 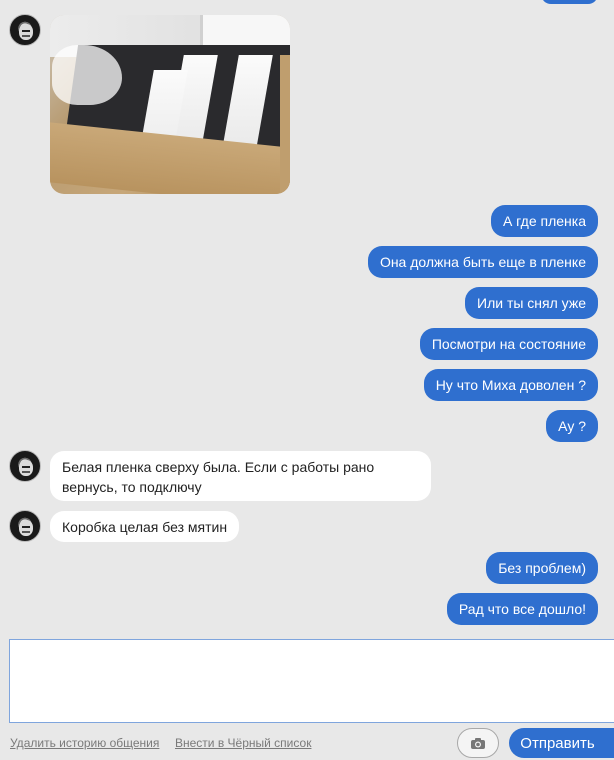 What do you see at coordinates (84, 743) in the screenshot?
I see `delete-history-link: Удалить историю общения` at bounding box center [84, 743].